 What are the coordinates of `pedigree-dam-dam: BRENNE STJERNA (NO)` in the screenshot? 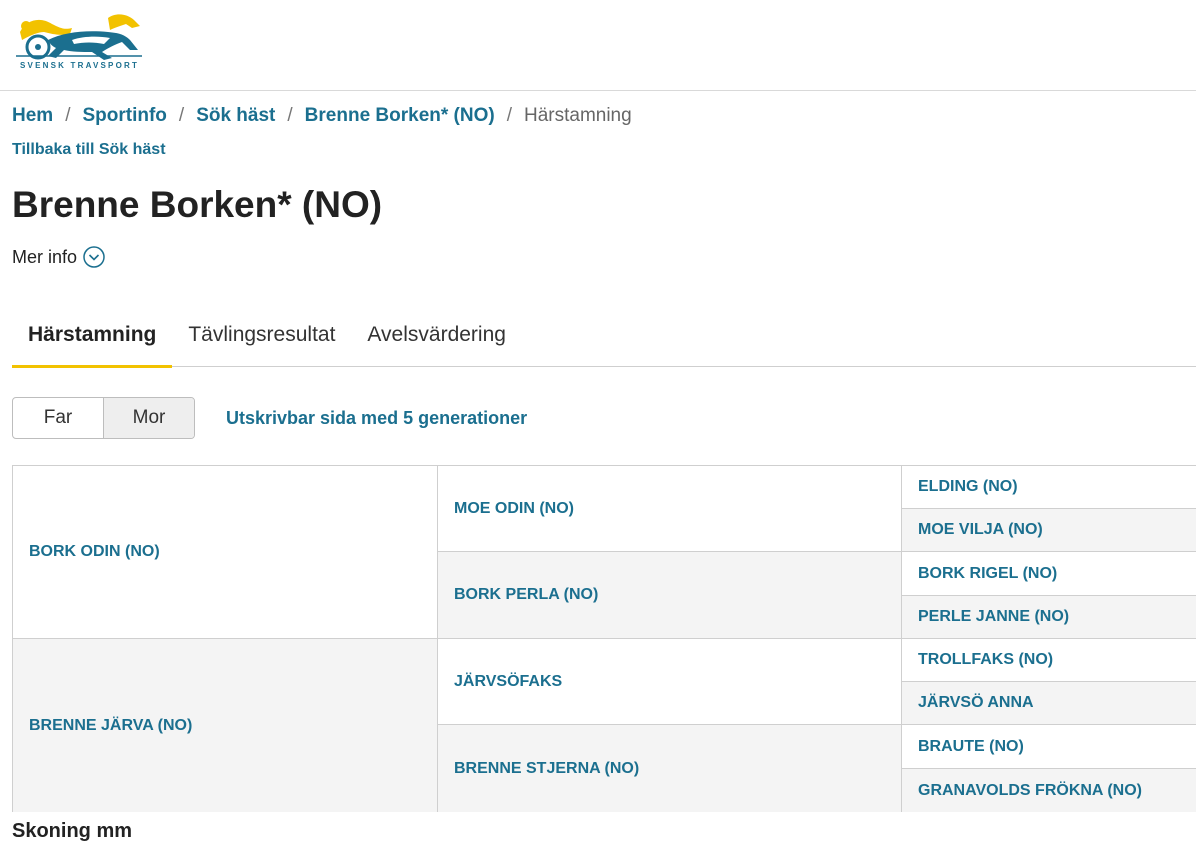 It's located at (670, 768).